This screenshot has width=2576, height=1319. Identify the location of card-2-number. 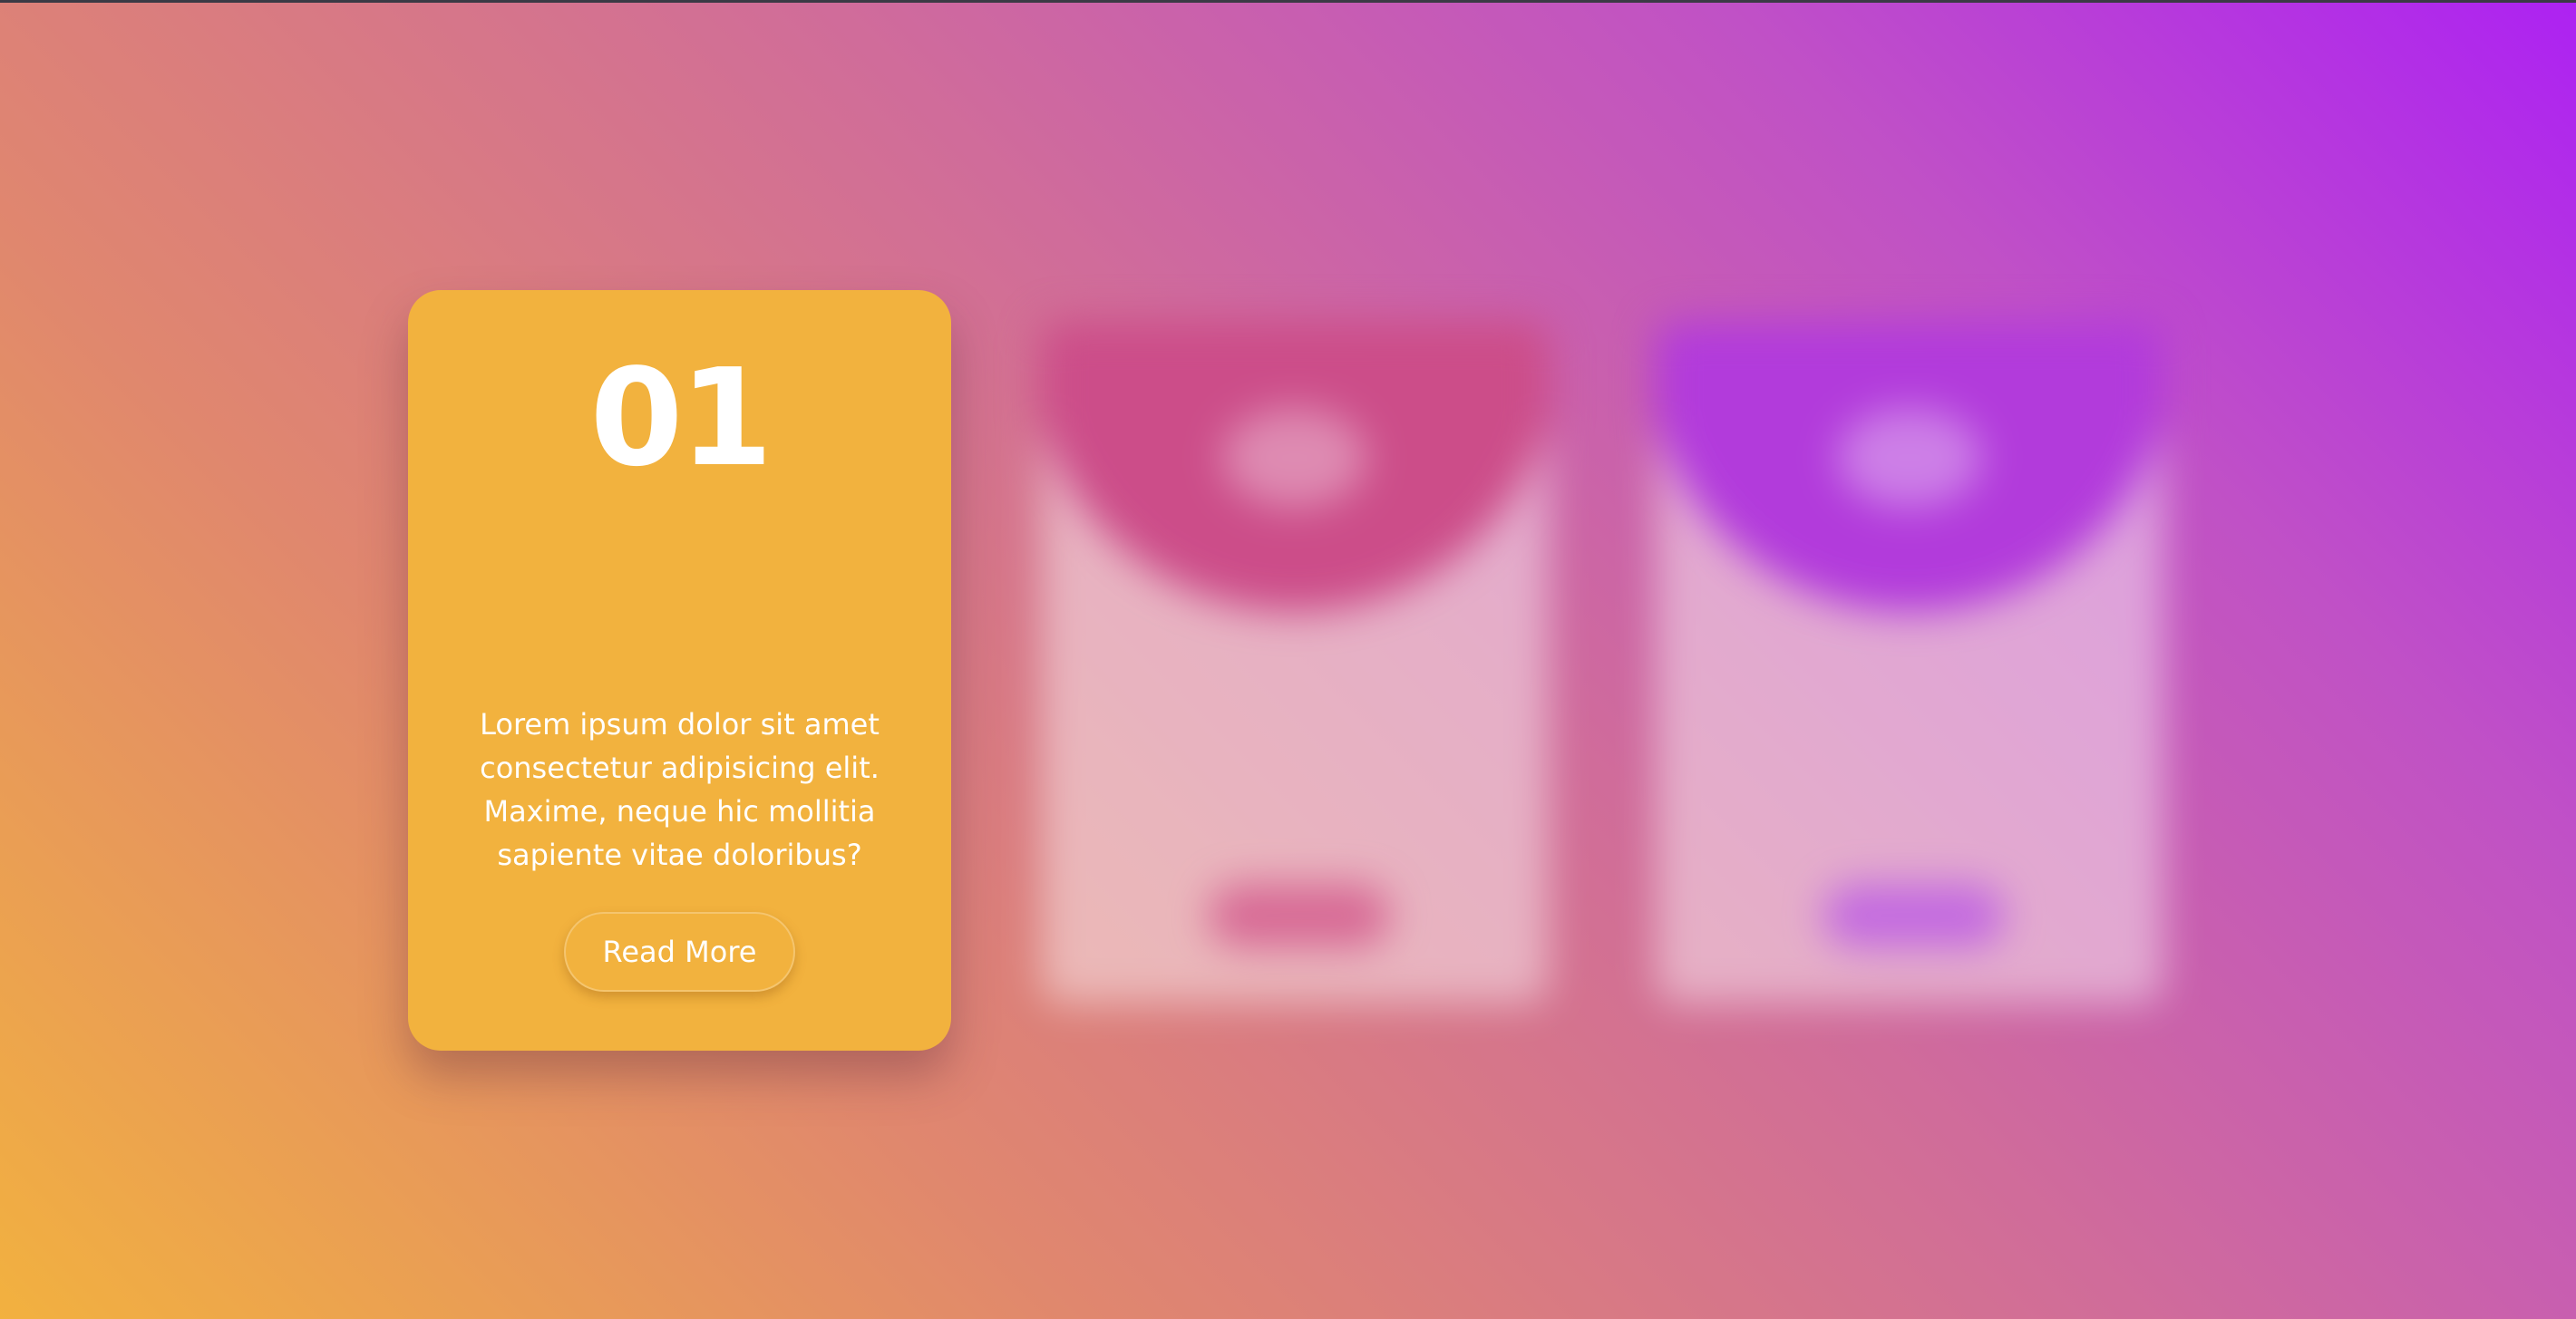
(1294, 458).